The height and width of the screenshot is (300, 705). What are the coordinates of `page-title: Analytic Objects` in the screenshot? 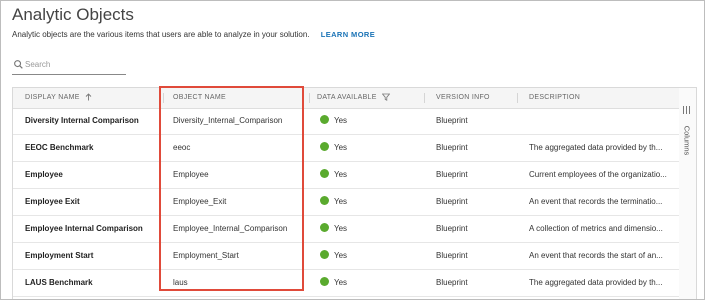 It's located at (73, 14).